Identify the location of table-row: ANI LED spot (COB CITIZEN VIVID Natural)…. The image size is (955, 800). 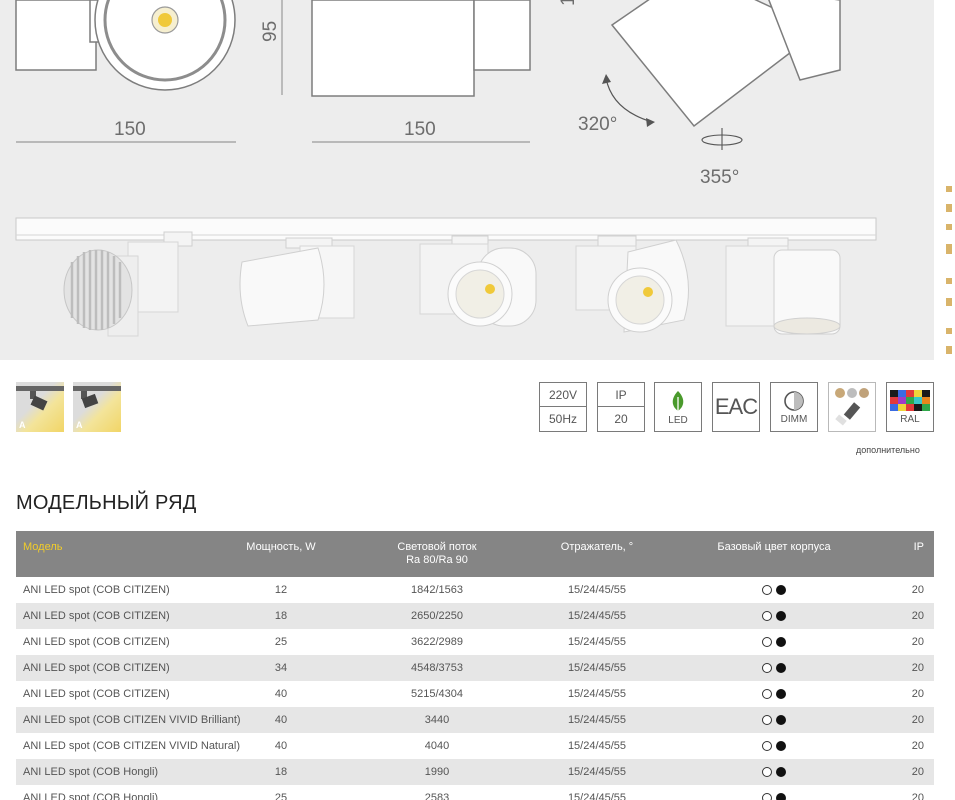
(475, 746).